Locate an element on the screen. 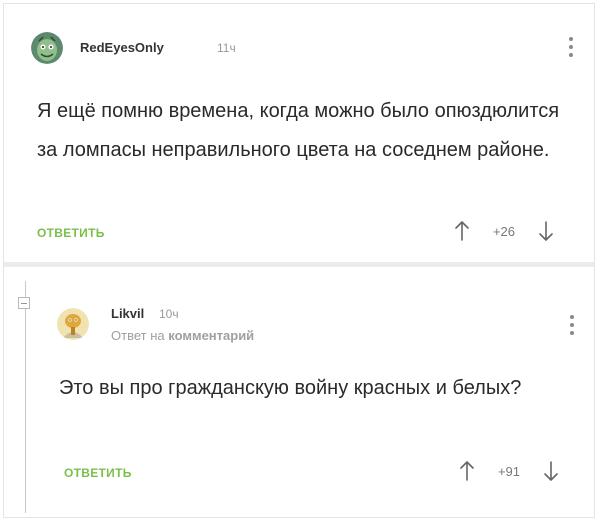 This screenshot has height=523, width=600. comment-score: +26 is located at coordinates (504, 231).